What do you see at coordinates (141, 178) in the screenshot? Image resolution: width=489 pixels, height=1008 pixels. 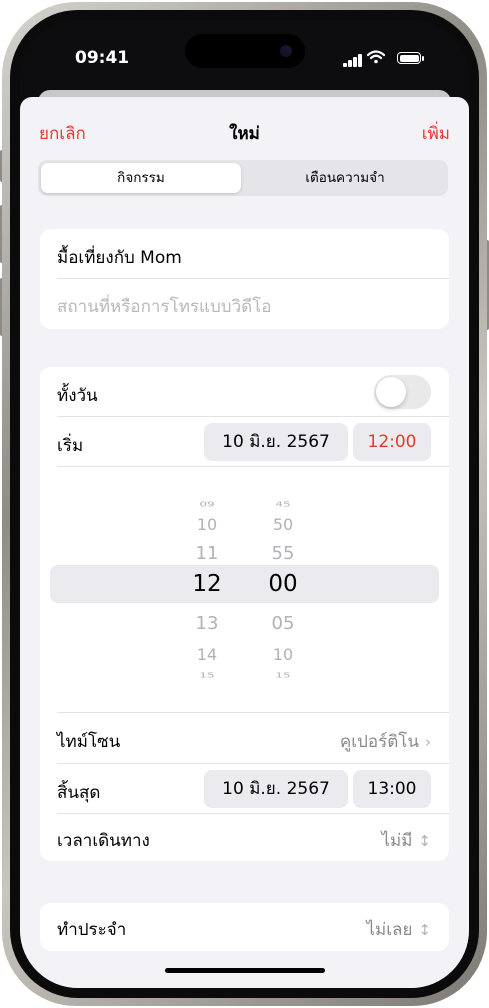 I see `segment-event: กิจกรรม` at bounding box center [141, 178].